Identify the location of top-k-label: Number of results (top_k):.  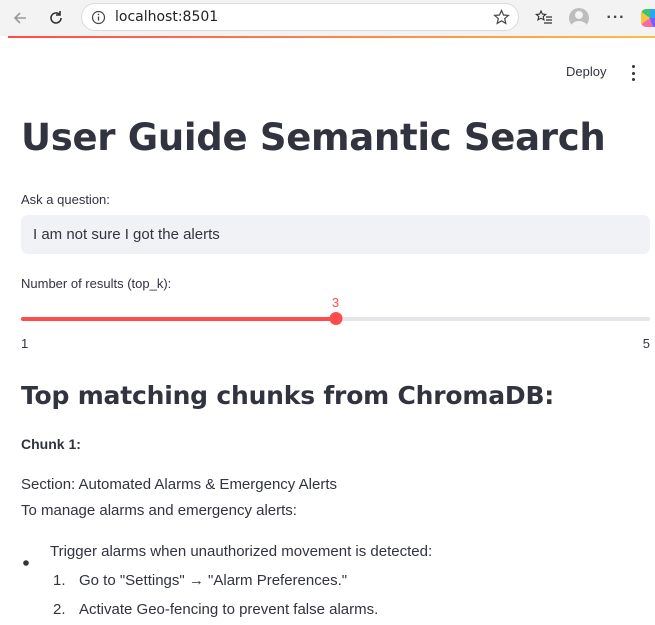
(96, 283).